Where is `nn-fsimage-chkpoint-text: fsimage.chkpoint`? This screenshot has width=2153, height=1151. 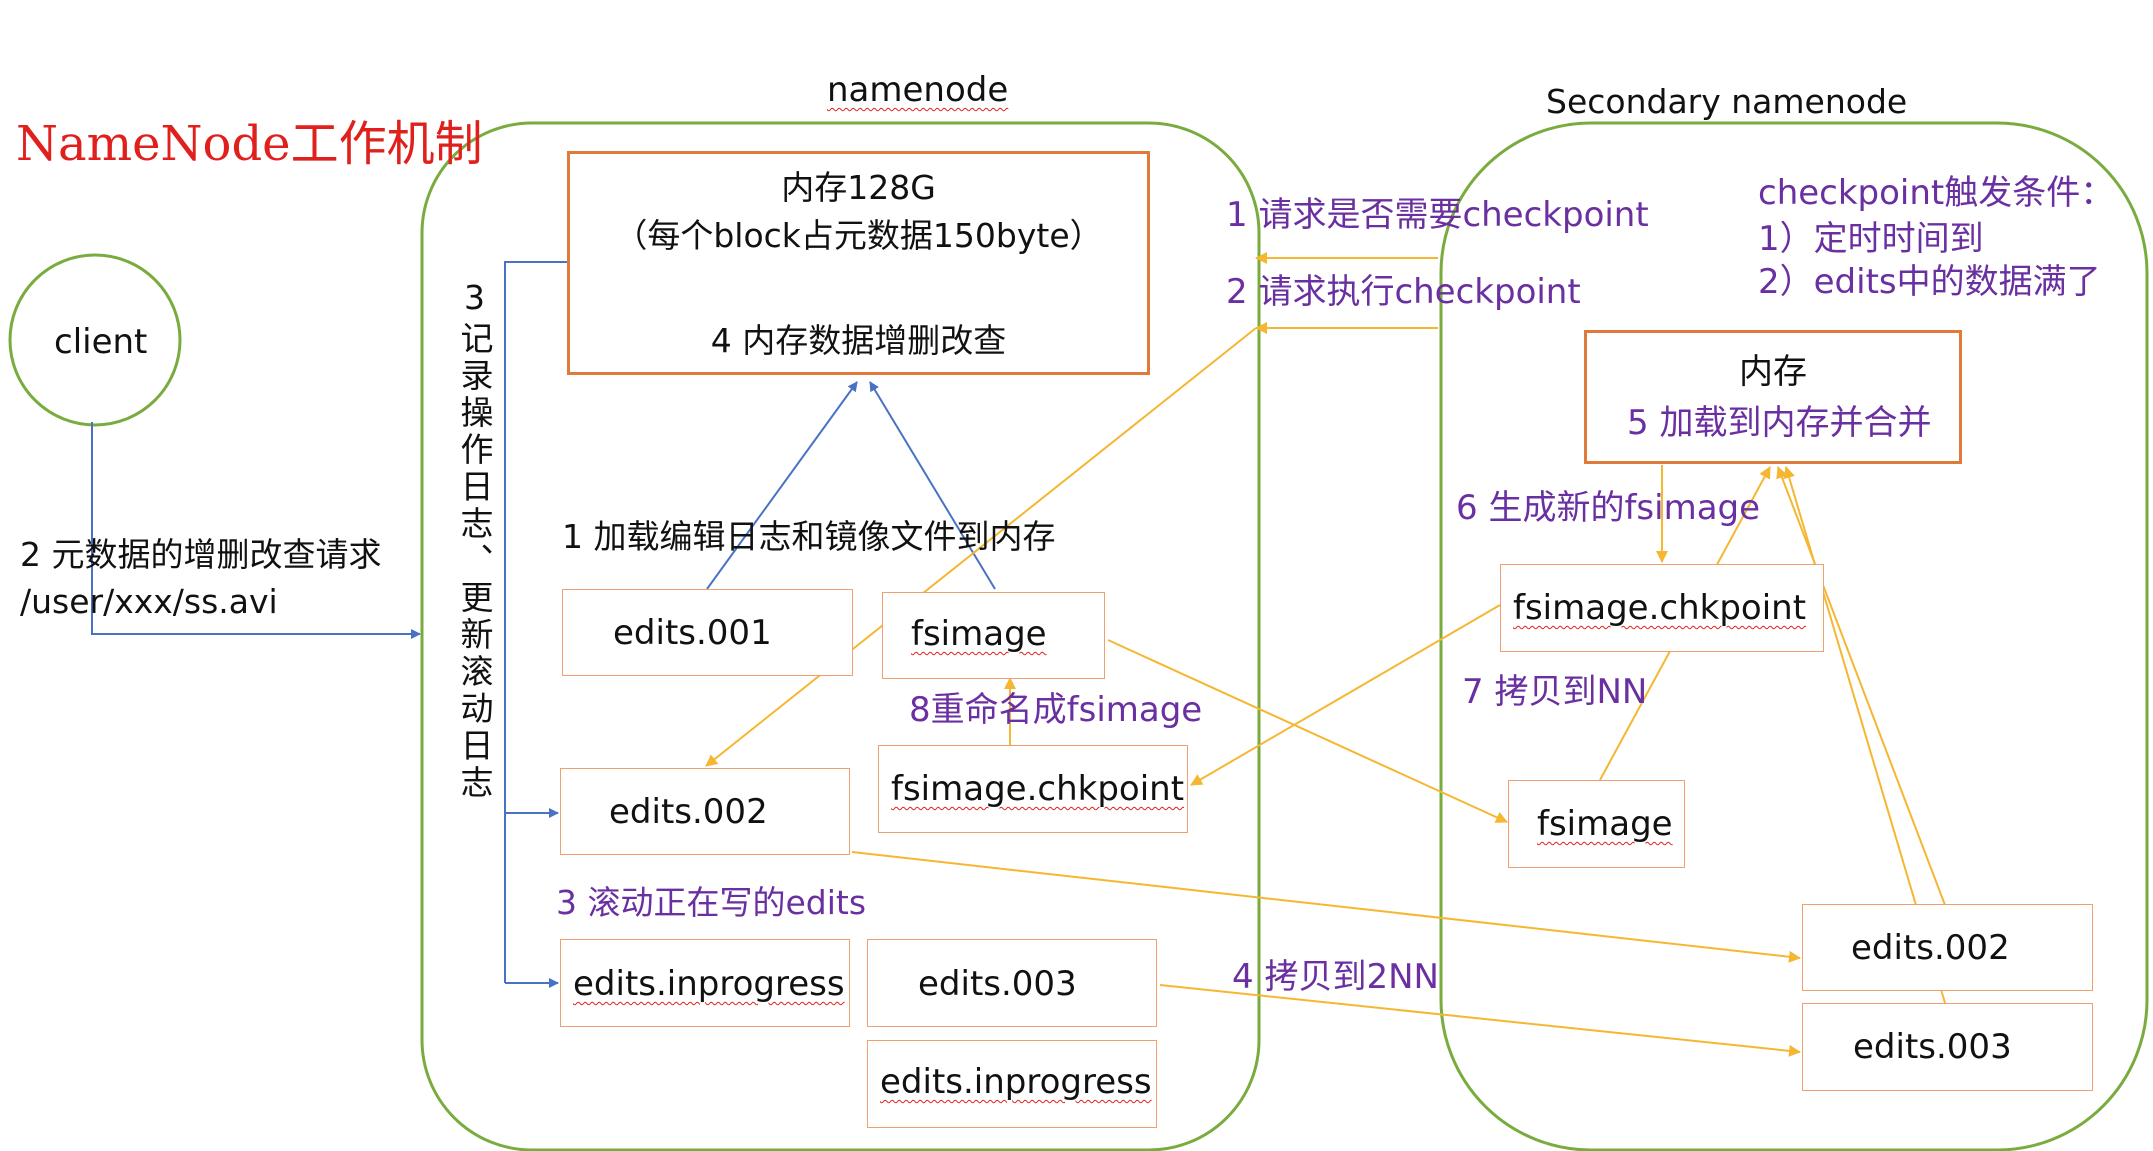
nn-fsimage-chkpoint-text: fsimage.chkpoint is located at coordinates (1038, 789).